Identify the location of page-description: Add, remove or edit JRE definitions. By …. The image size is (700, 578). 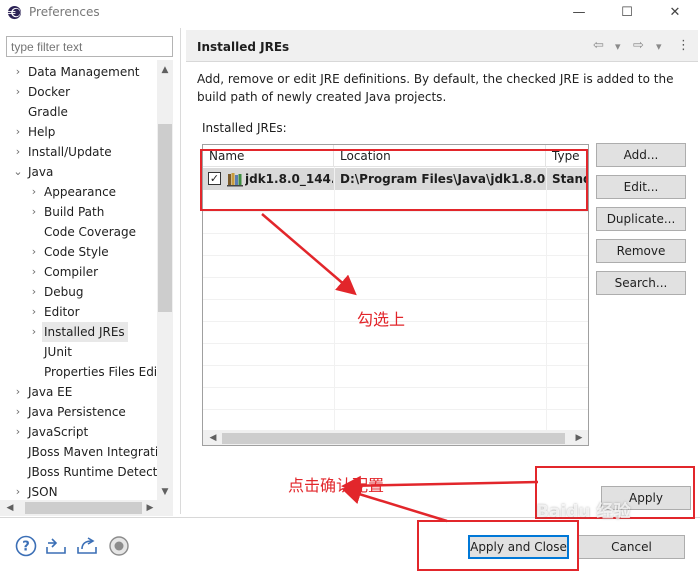
(435, 88).